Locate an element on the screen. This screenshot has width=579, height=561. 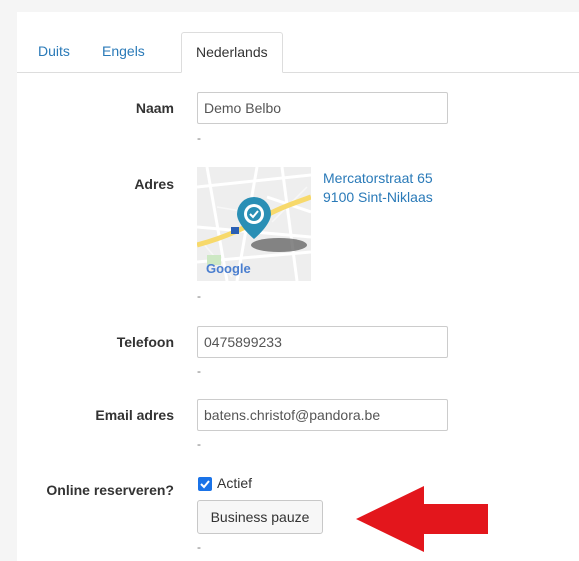
tab-engels: Engels is located at coordinates (123, 51).